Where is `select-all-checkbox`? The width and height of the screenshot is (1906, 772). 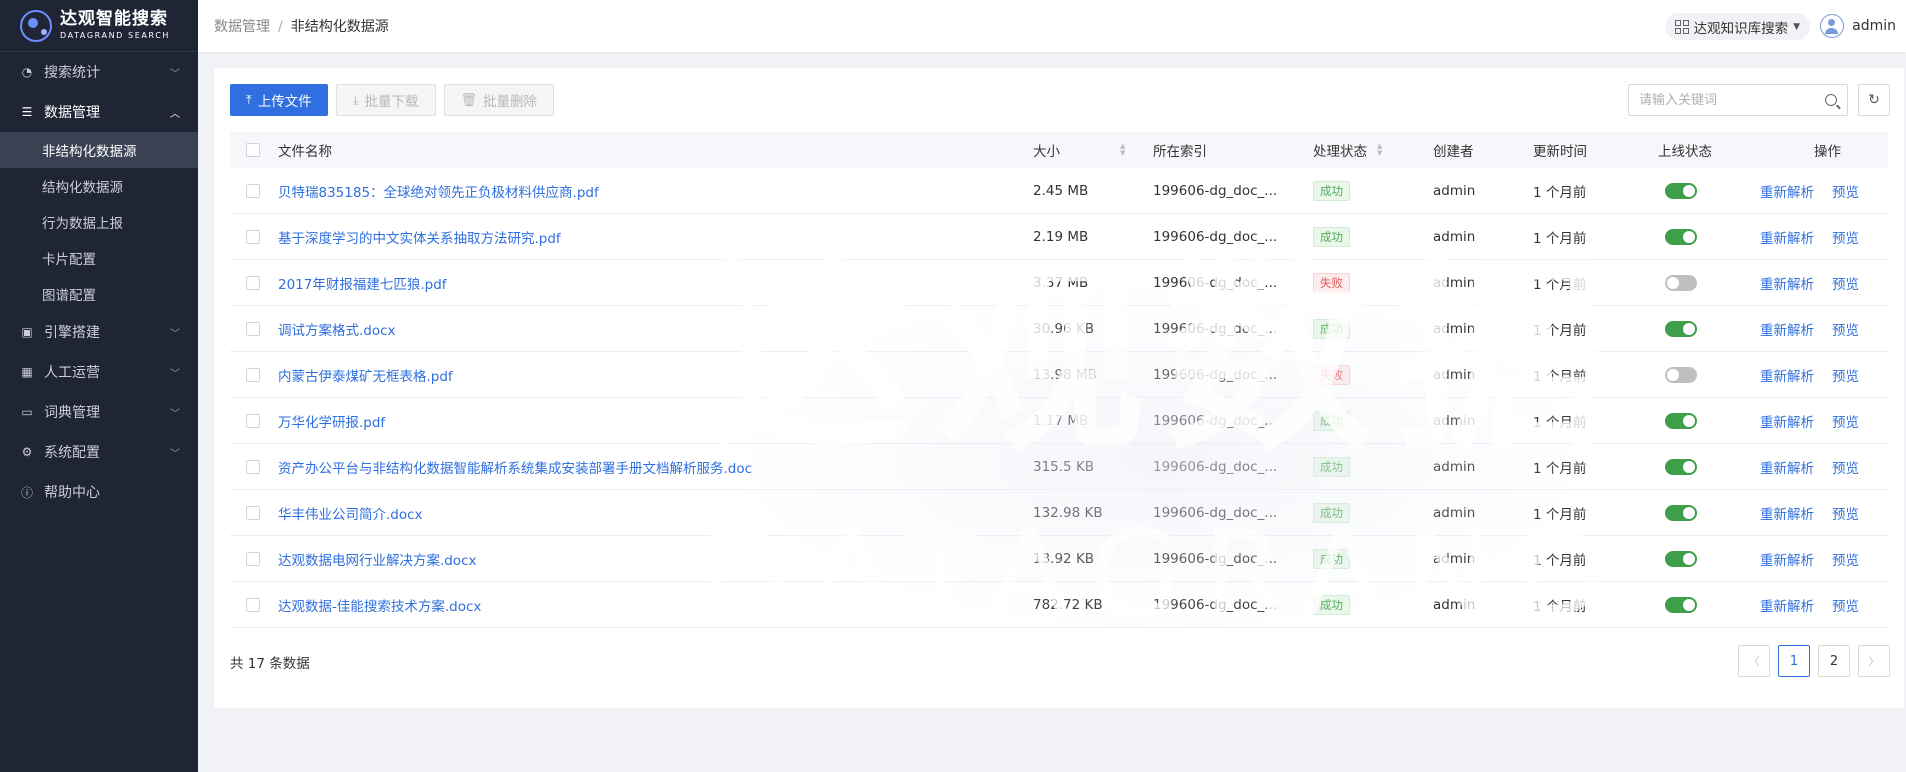 select-all-checkbox is located at coordinates (253, 150).